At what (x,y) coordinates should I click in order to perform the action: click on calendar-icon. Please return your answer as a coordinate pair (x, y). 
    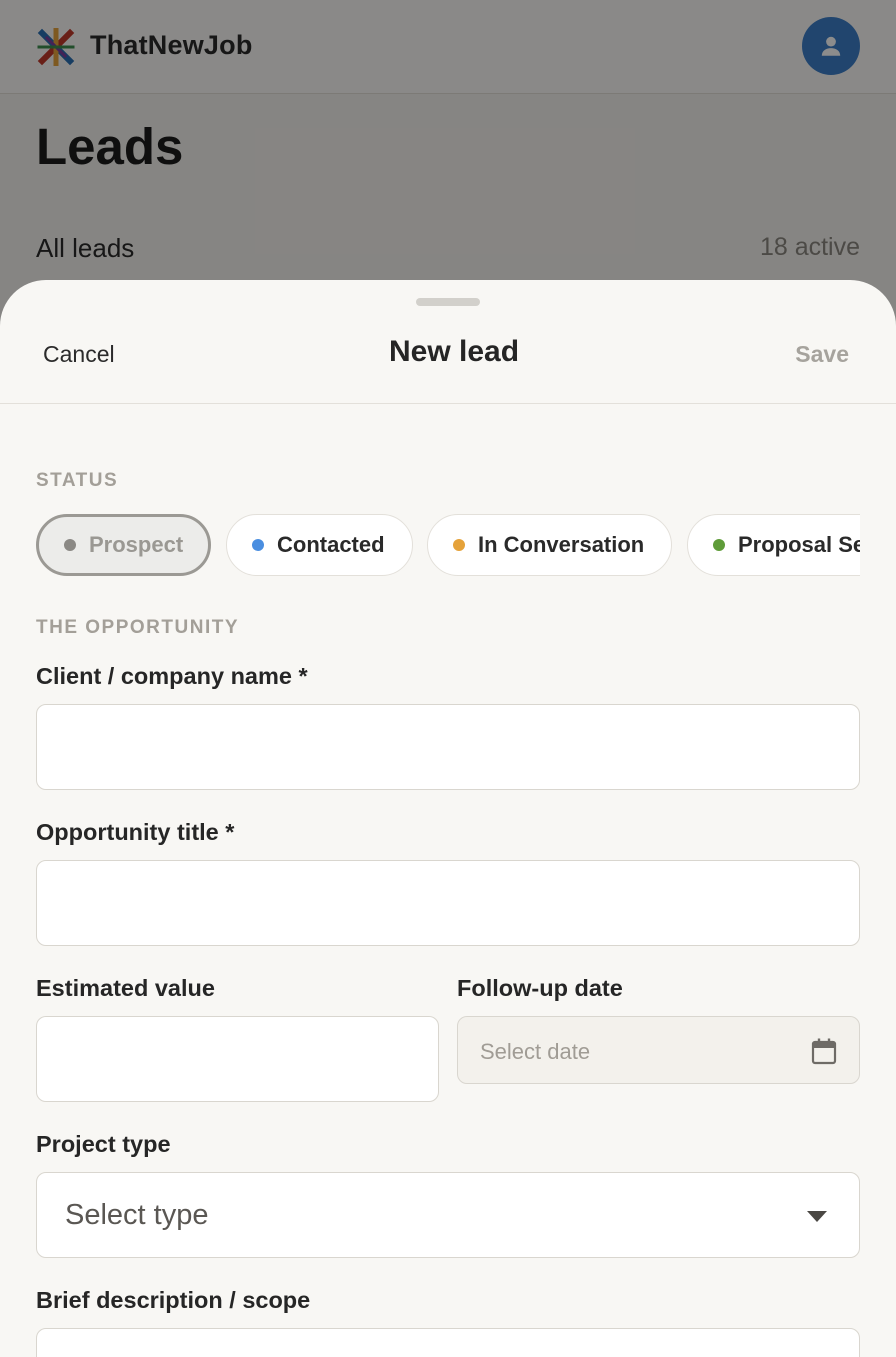
    Looking at the image, I should click on (824, 1051).